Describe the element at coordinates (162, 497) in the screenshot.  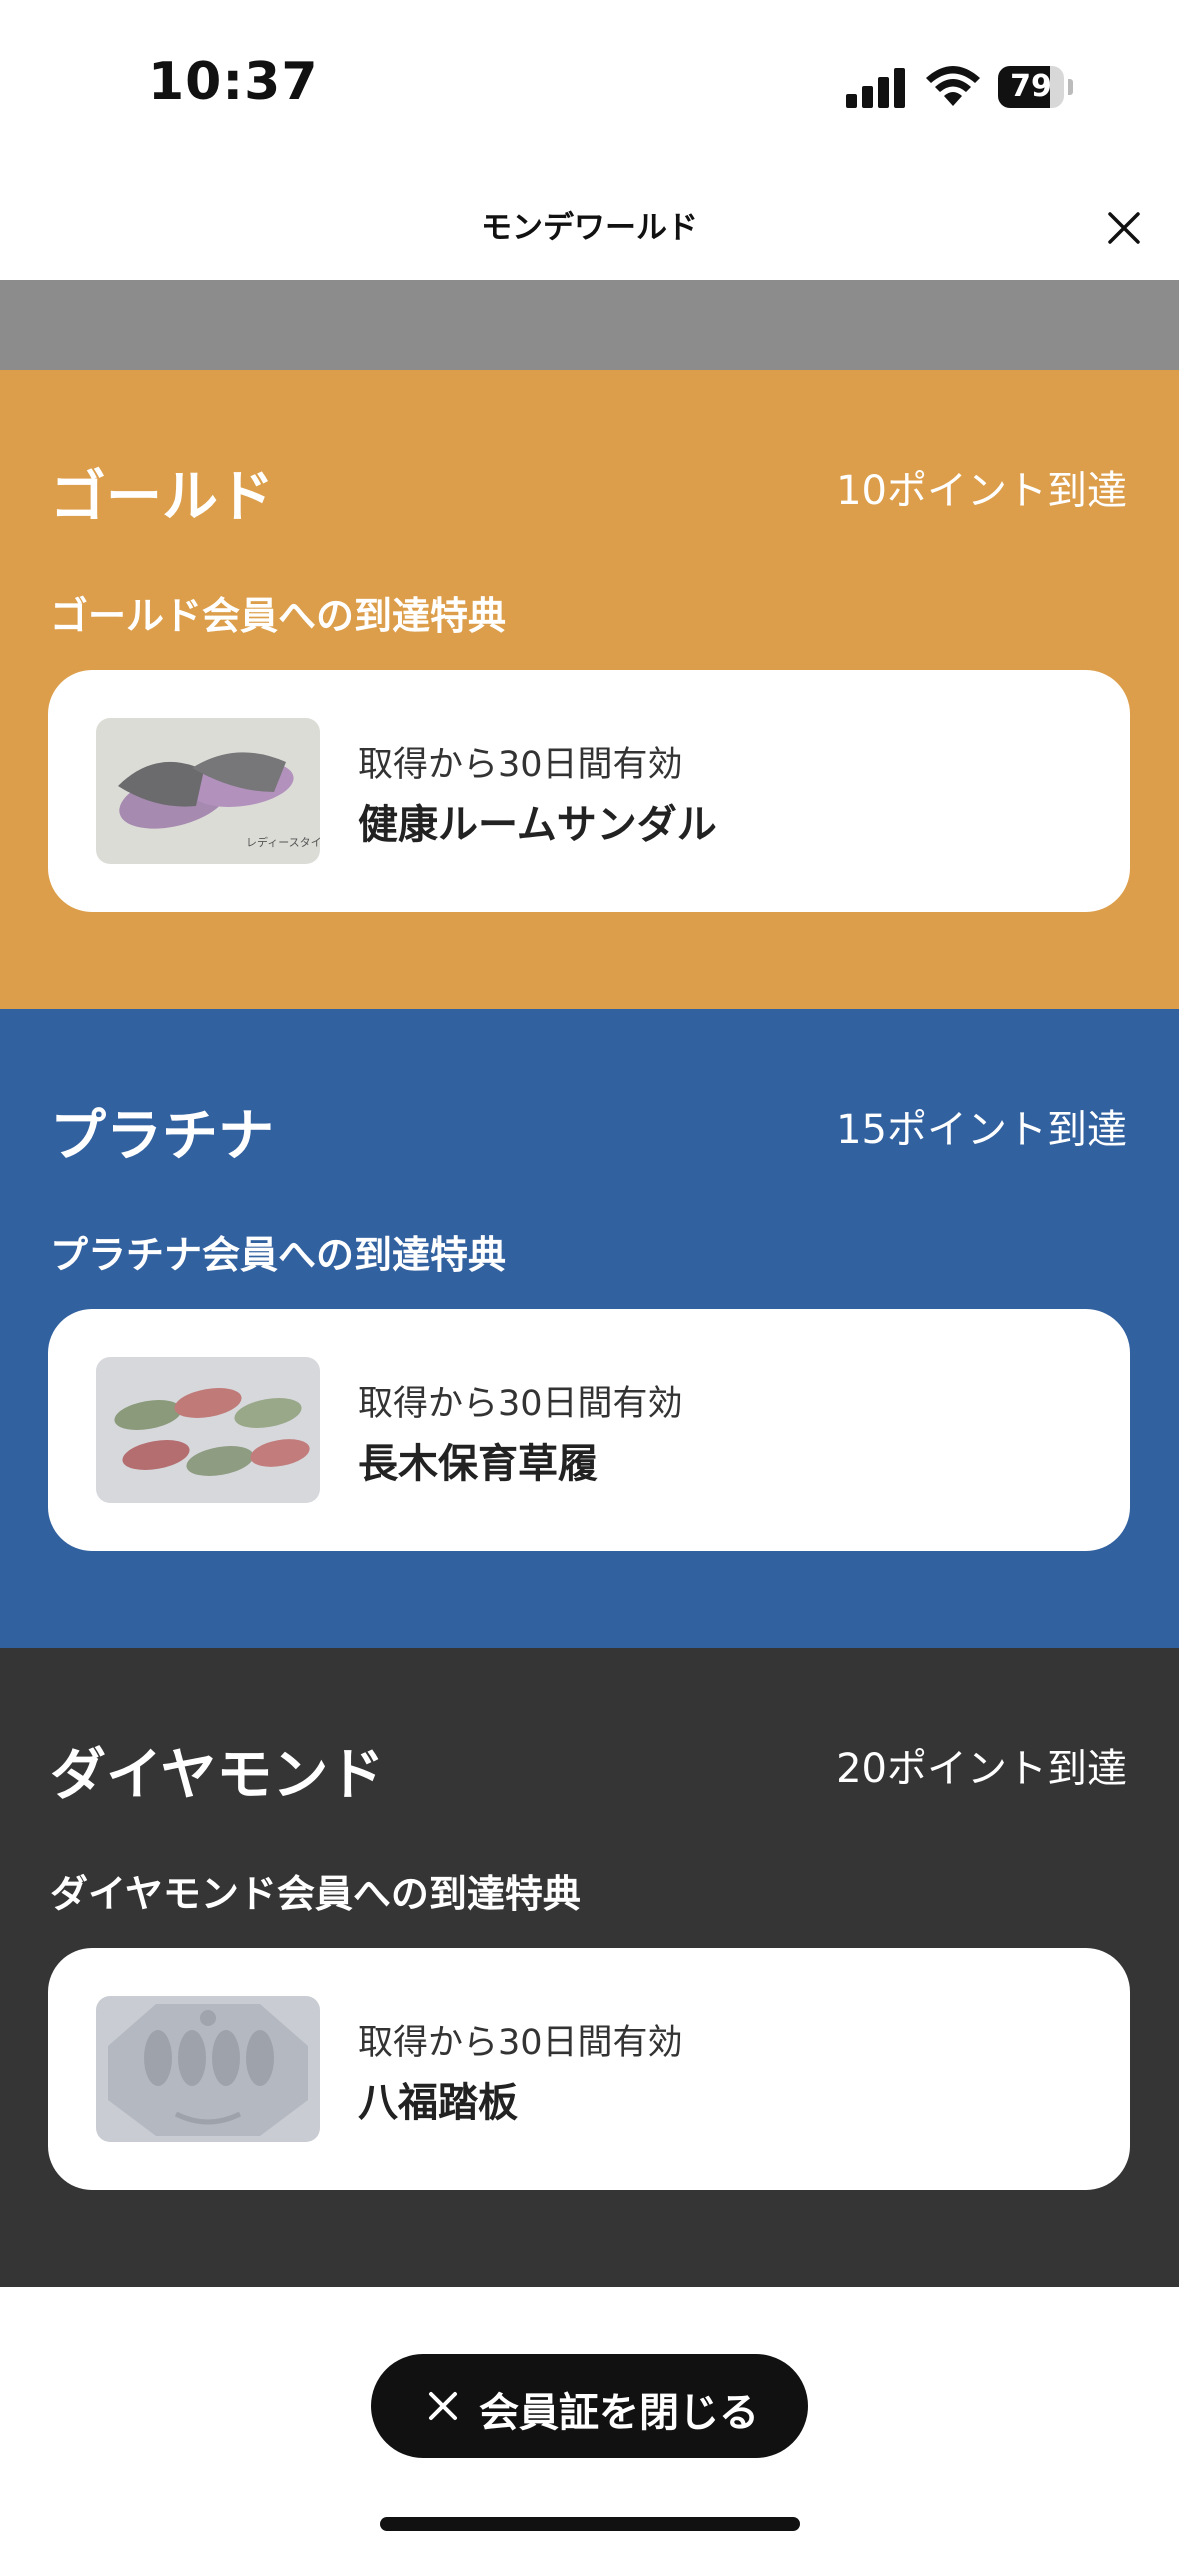
I see `tier-name: ゴールド` at that location.